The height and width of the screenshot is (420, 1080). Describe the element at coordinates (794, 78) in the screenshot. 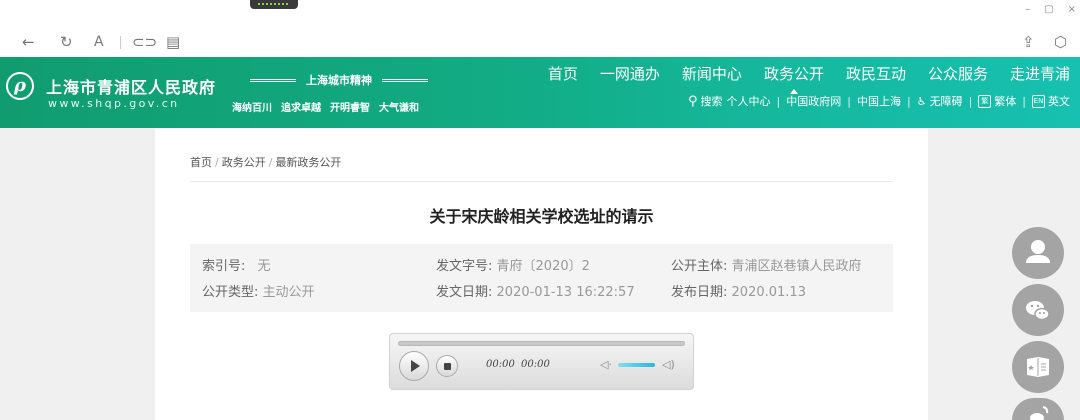

I see `nav-item-gov-affairs: 政务公开` at that location.